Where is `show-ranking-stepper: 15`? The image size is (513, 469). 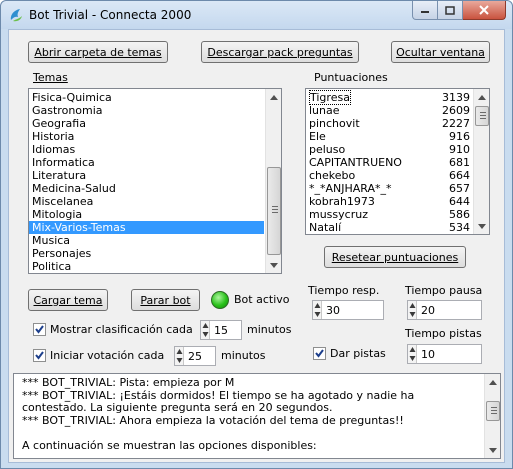 show-ranking-stepper: 15 is located at coordinates (221, 330).